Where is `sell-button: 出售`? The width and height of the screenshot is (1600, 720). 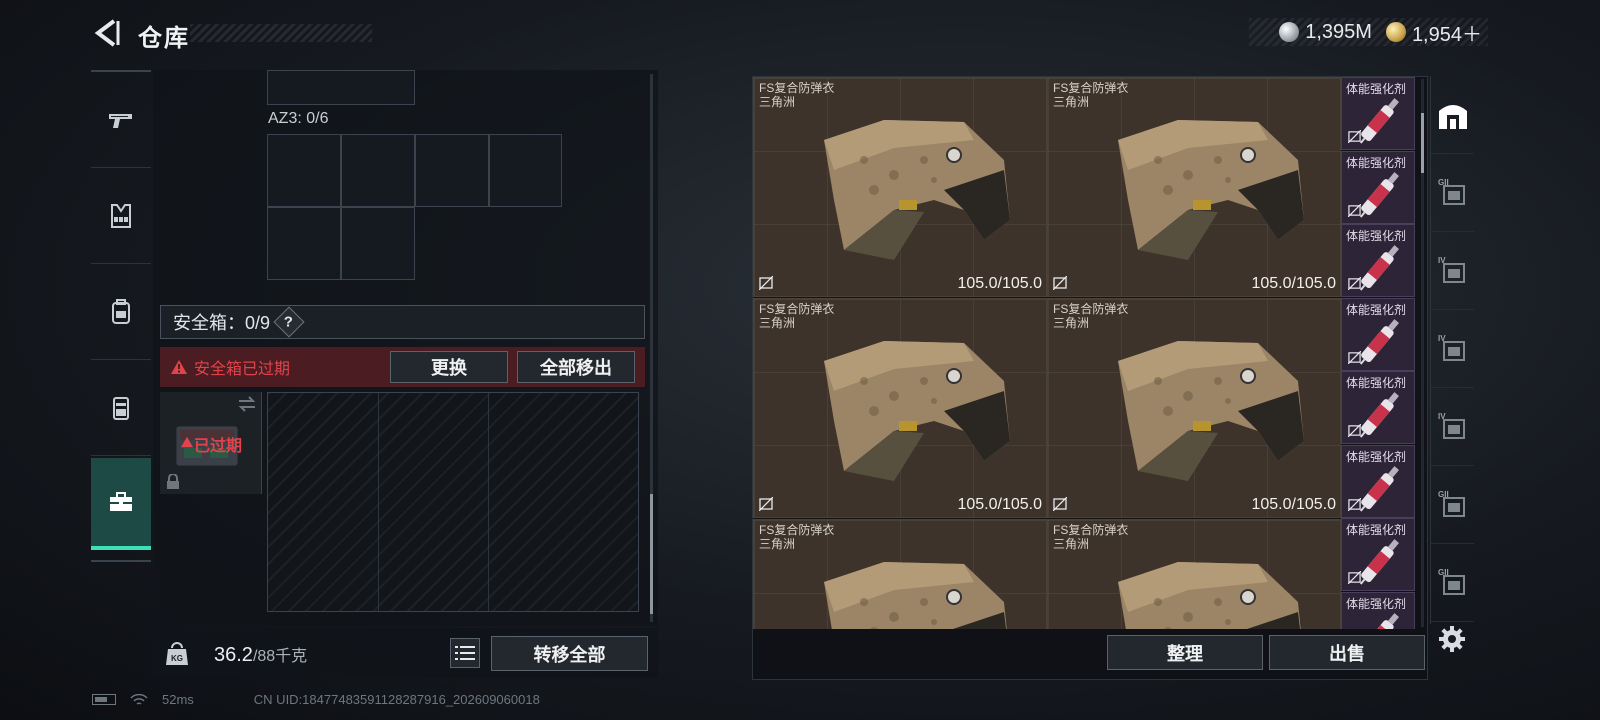
sell-button: 出售 is located at coordinates (1347, 652).